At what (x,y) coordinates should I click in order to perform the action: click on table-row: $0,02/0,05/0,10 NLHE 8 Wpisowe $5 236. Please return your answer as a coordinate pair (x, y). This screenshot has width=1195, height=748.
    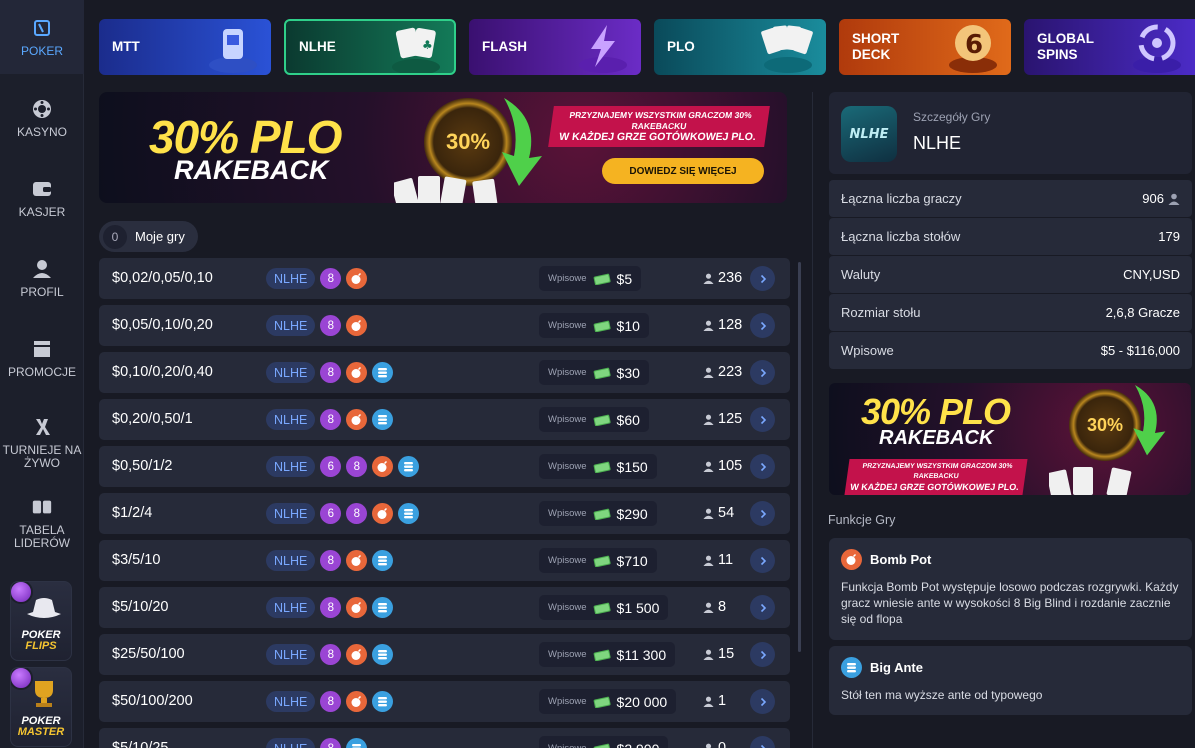
    Looking at the image, I should click on (444, 278).